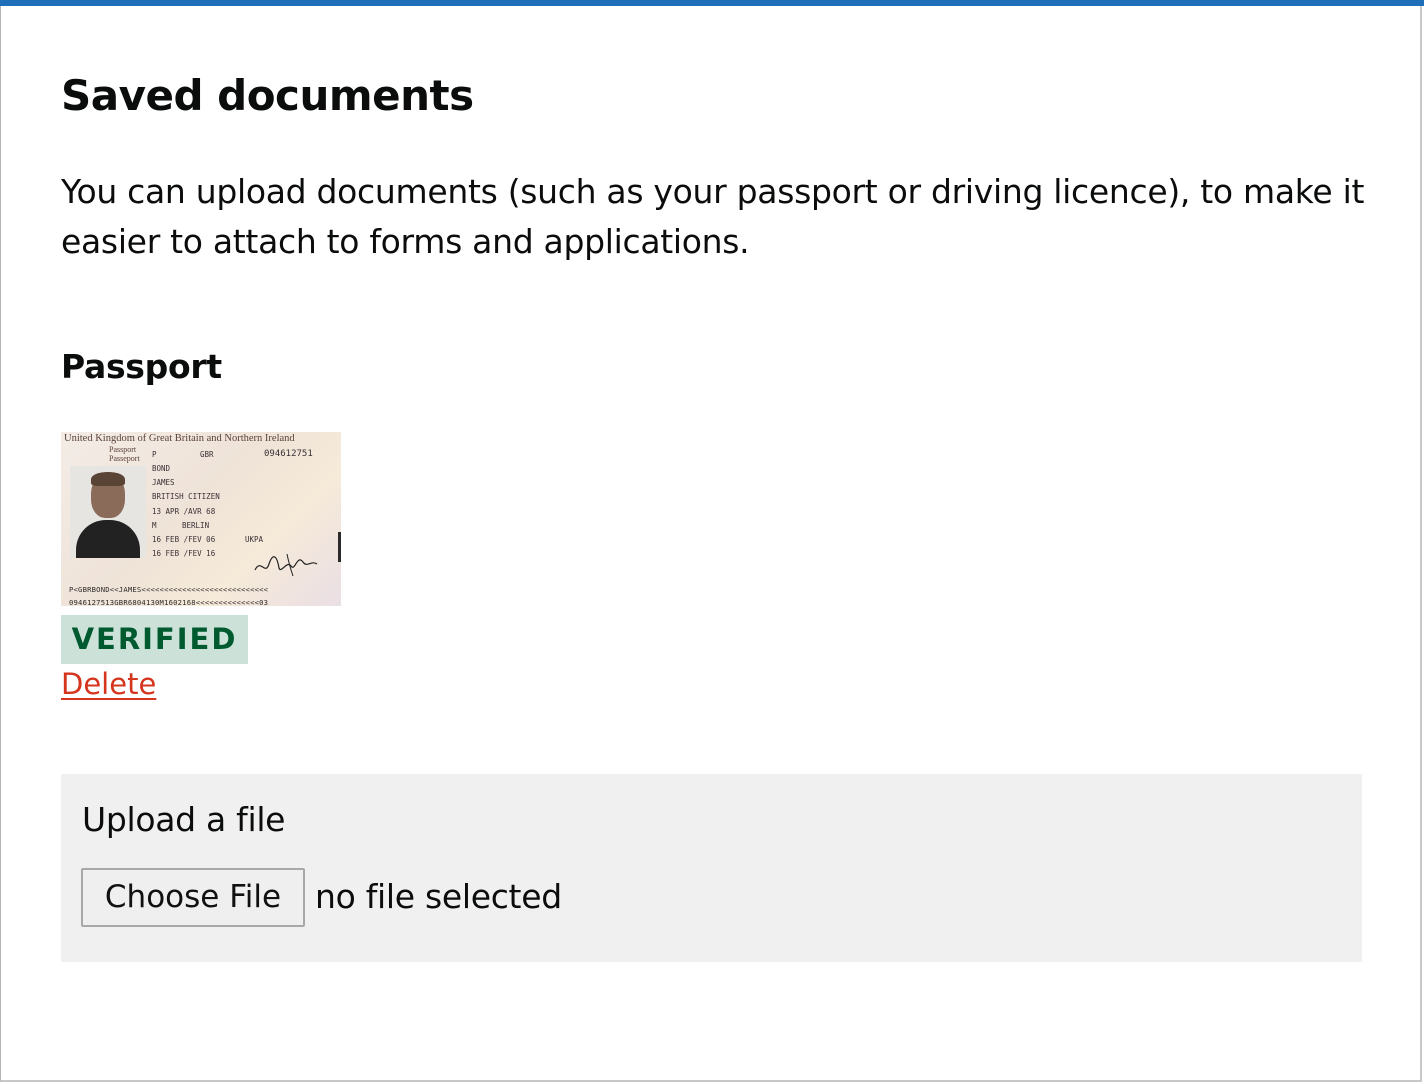 The width and height of the screenshot is (1424, 1084). I want to click on status-badge: VERIFIED, so click(154, 639).